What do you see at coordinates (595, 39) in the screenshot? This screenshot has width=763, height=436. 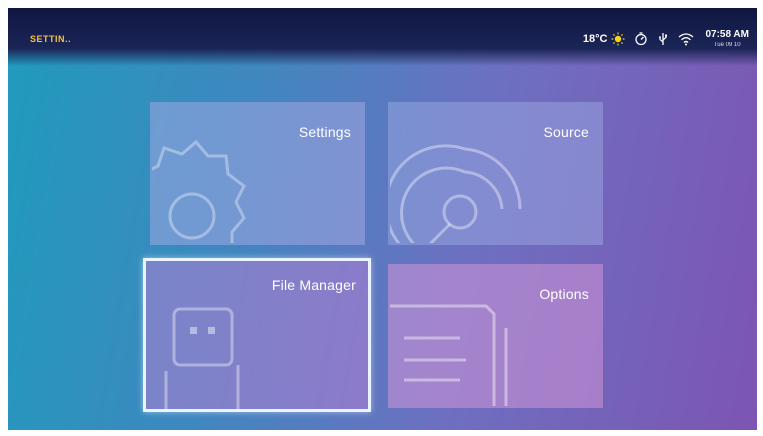 I see `temperature-label: 18°C` at bounding box center [595, 39].